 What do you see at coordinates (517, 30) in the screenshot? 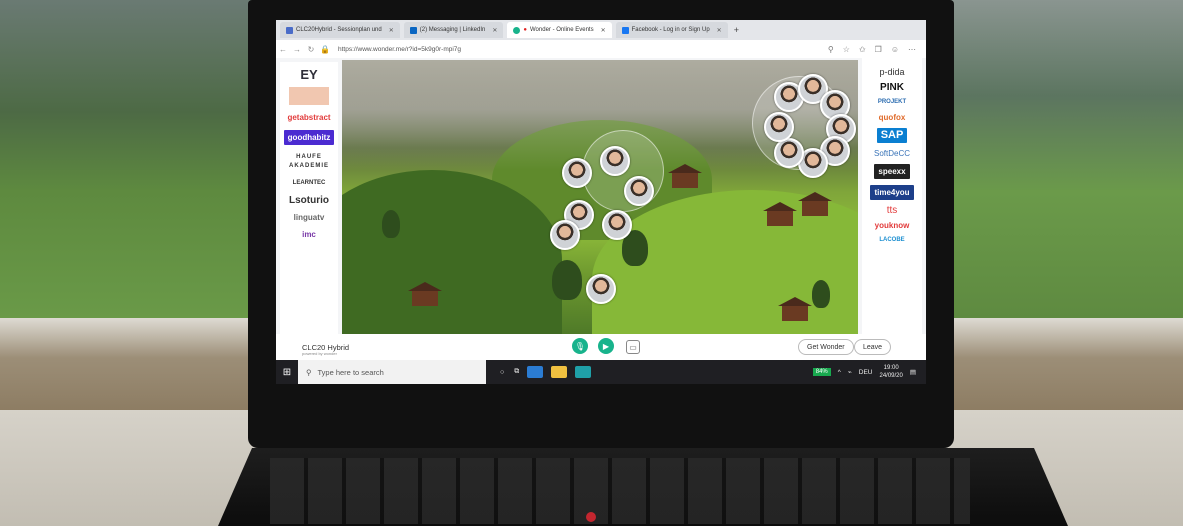
I see `wonder-icon` at bounding box center [517, 30].